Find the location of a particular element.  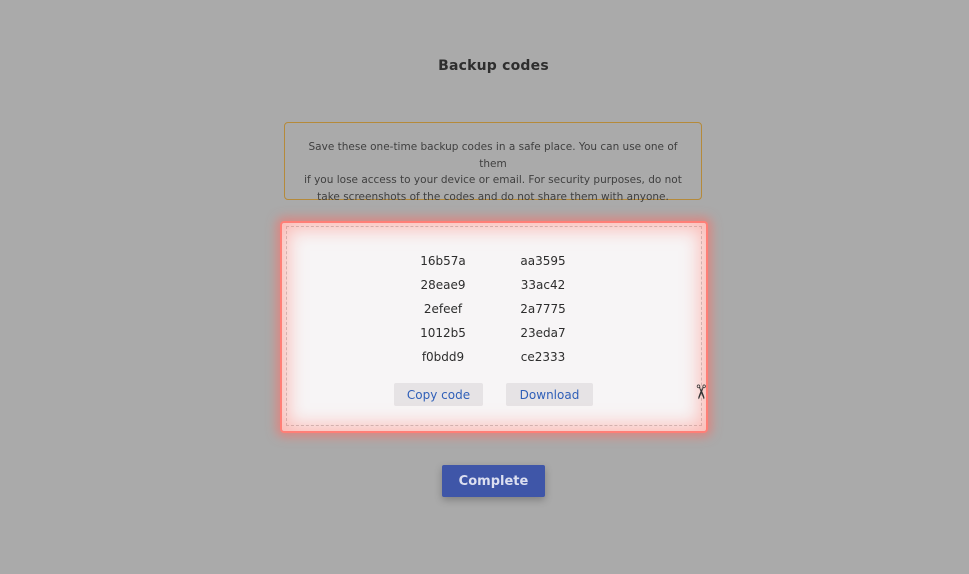

scissors-icon: ✂ is located at coordinates (701, 392).